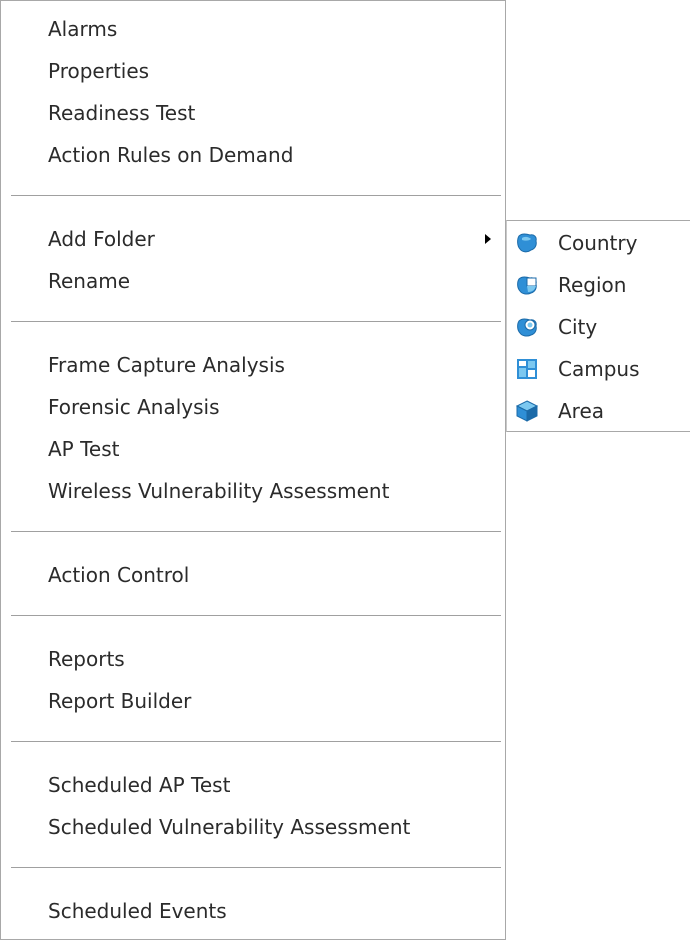  What do you see at coordinates (119, 701) in the screenshot?
I see `menu-item-report-builder: Report Builder` at bounding box center [119, 701].